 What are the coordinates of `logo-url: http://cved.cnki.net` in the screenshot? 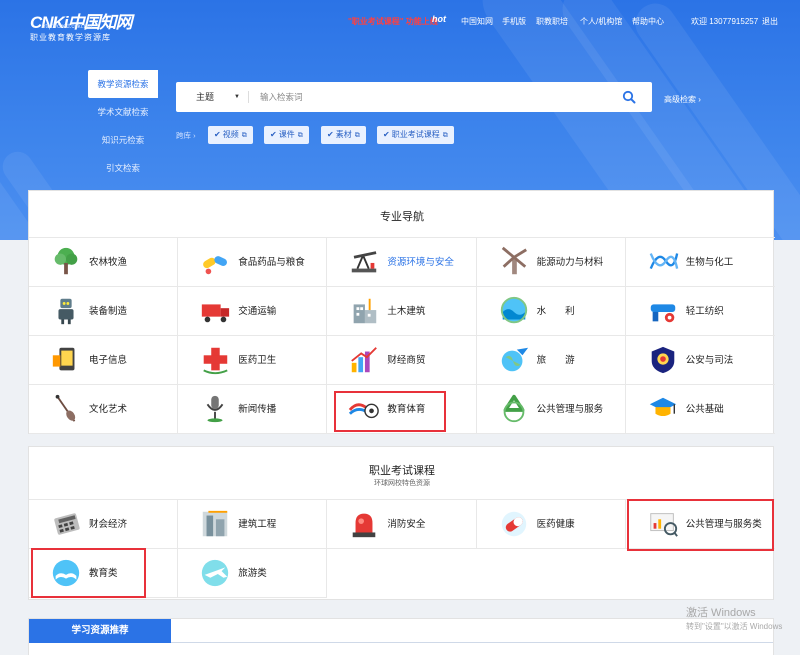 It's located at (67, 27).